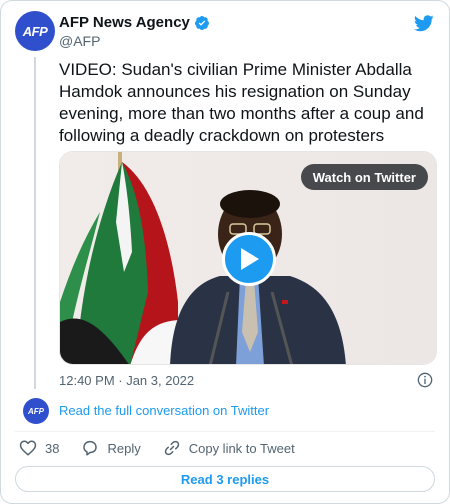 Image resolution: width=450 pixels, height=504 pixels. I want to click on twitter-bird-icon, so click(424, 23).